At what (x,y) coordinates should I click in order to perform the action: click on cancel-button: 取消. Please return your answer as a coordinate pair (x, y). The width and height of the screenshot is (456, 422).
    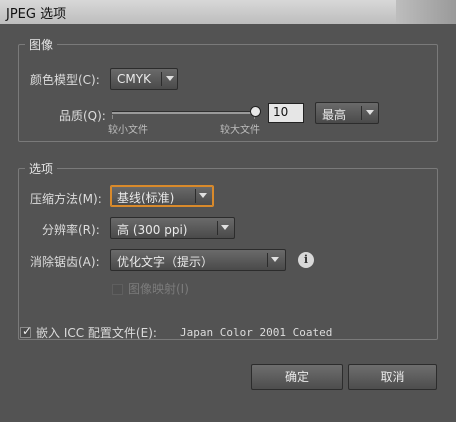
    Looking at the image, I should click on (392, 377).